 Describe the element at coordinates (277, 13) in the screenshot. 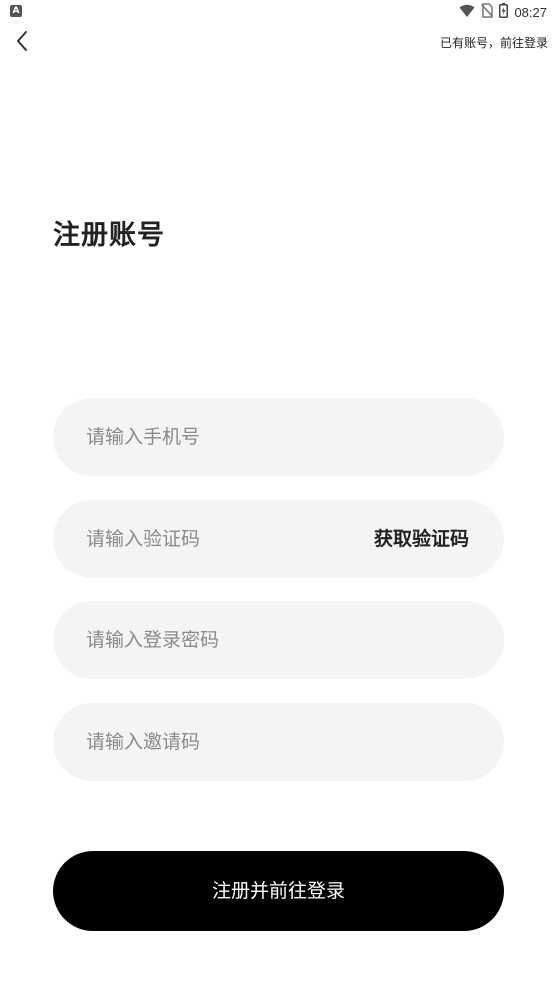

I see `status-bar: A 08:27` at that location.